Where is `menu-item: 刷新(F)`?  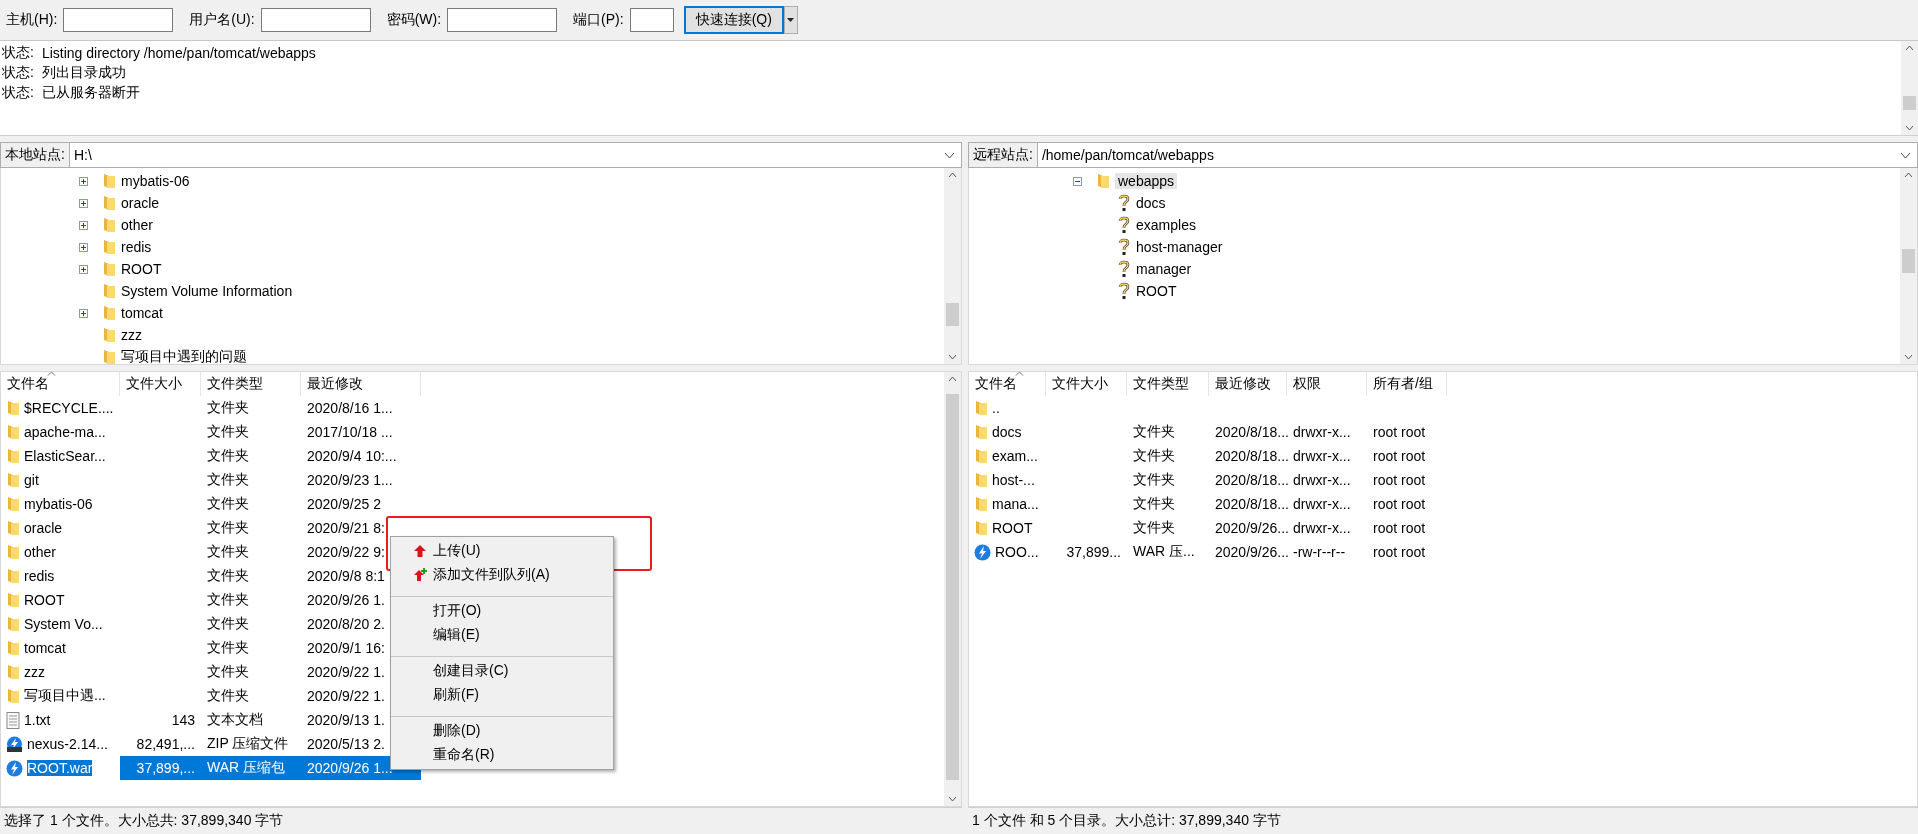 menu-item: 刷新(F) is located at coordinates (502, 695).